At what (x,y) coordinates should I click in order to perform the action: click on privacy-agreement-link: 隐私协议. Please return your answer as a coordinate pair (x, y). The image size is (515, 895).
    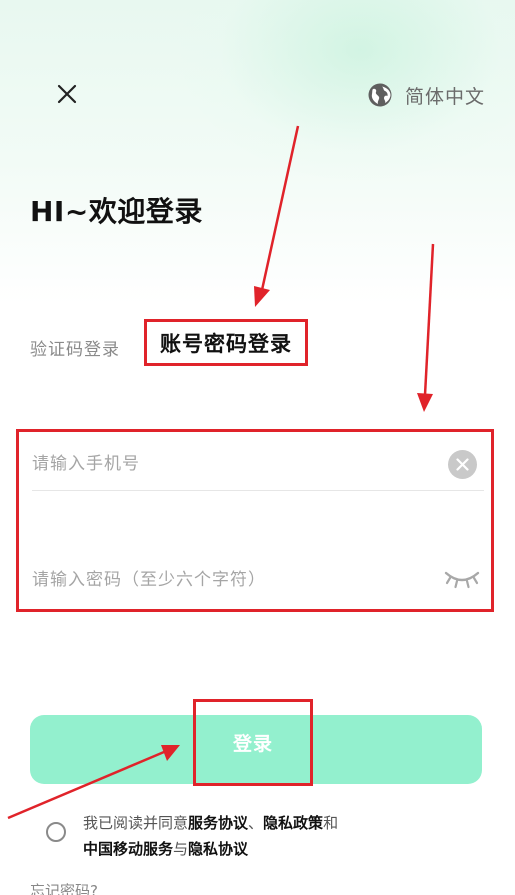
    Looking at the image, I should click on (218, 849).